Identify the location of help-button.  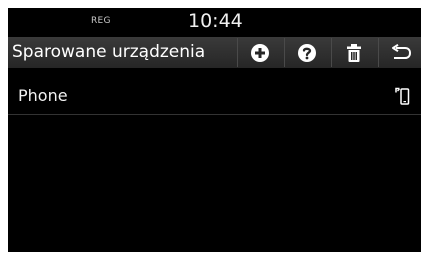
(306, 52).